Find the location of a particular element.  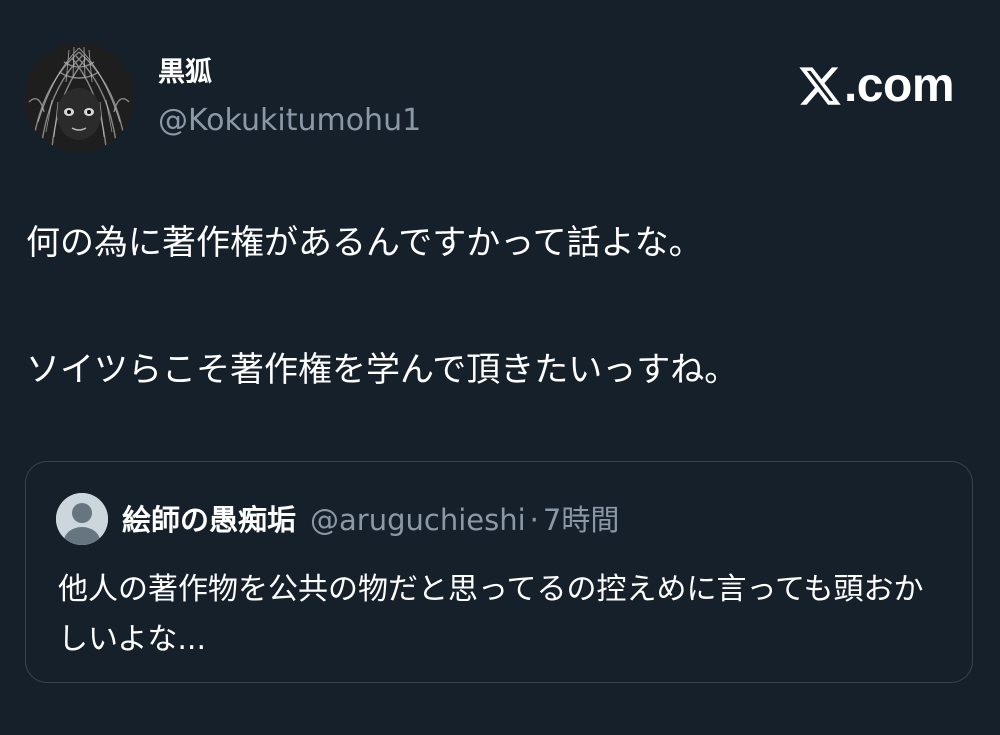

quoted-tweet-header: 絵師の愚痴垢 @aruguchieshi · 7時間 is located at coordinates (370, 520).